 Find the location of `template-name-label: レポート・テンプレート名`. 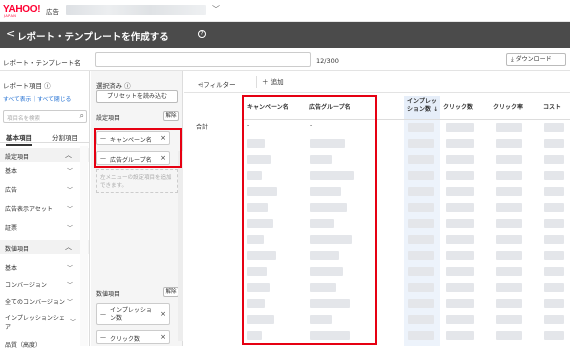

template-name-label: レポート・テンプレート名 is located at coordinates (42, 63).